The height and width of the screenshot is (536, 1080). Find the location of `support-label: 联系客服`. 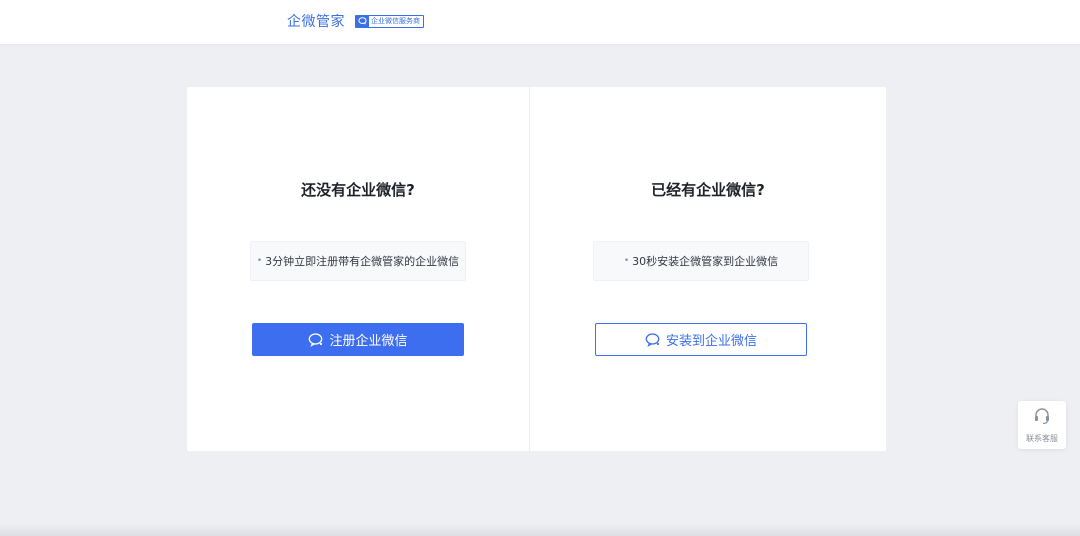

support-label: 联系客服 is located at coordinates (1042, 438).